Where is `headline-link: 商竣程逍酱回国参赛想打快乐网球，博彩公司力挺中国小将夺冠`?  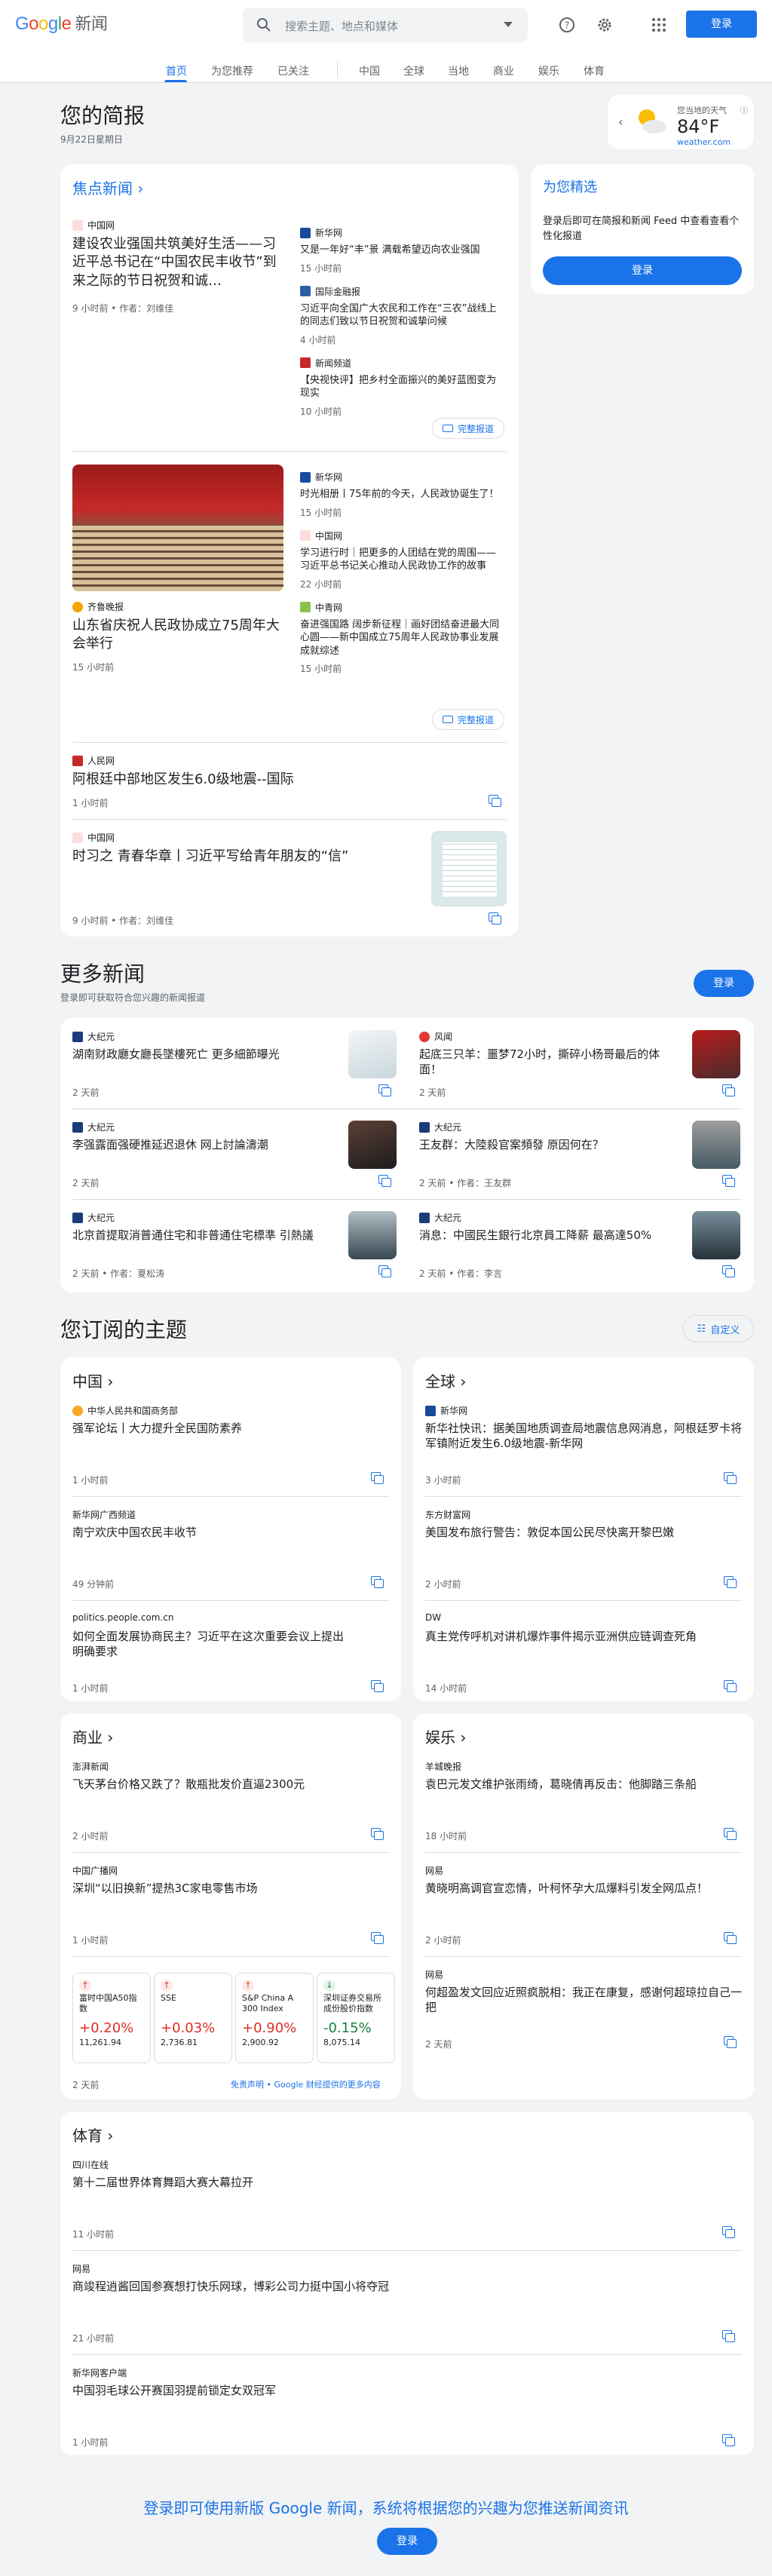 headline-link: 商竣程逍酱回国参赛想打快乐网球，博彩公司力挺中国小将夺冠 is located at coordinates (397, 2286).